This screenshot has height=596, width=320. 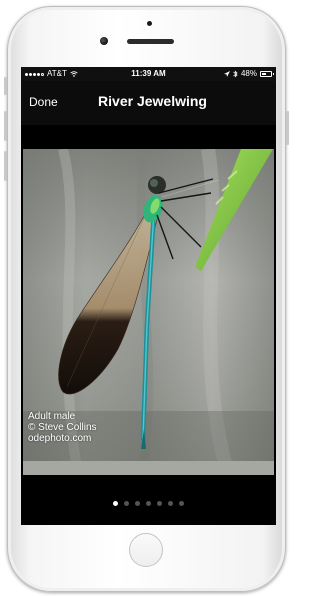 I want to click on volume-up-button, so click(x=5, y=126).